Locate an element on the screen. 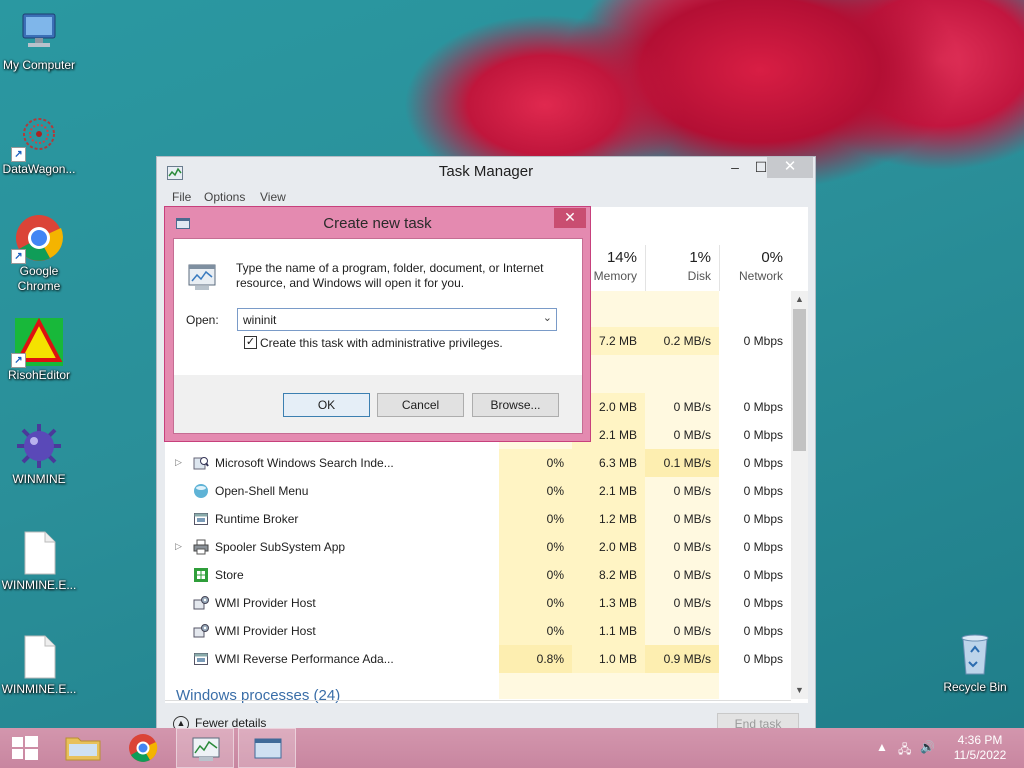  desktop-icon-recycle-bin: Recycle Bin is located at coordinates (975, 662).